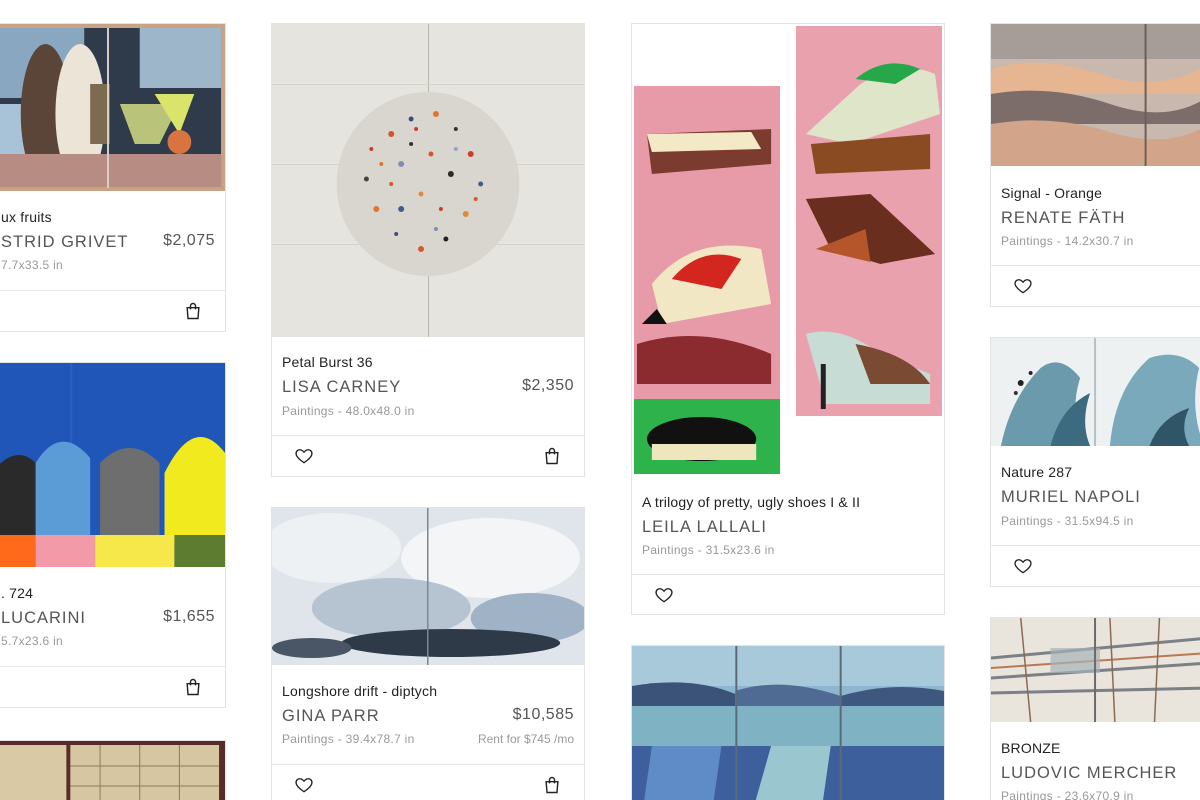 The image size is (1200, 800). I want to click on artist-name: MURIEL NAPOLI, so click(1071, 497).